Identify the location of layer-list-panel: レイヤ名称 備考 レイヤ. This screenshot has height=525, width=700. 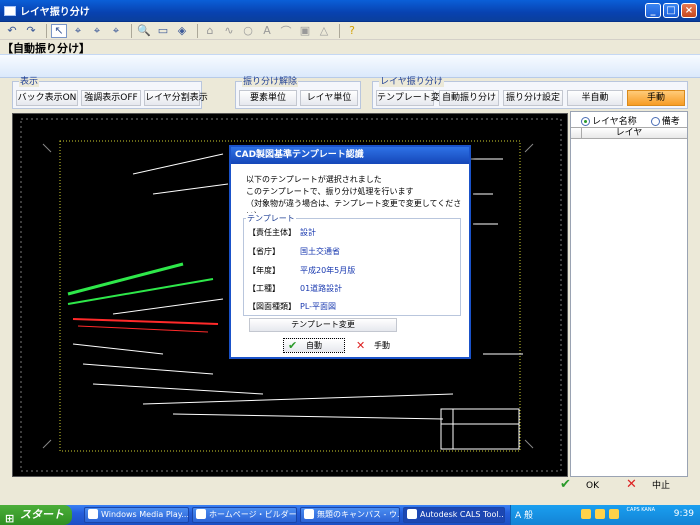
(629, 294).